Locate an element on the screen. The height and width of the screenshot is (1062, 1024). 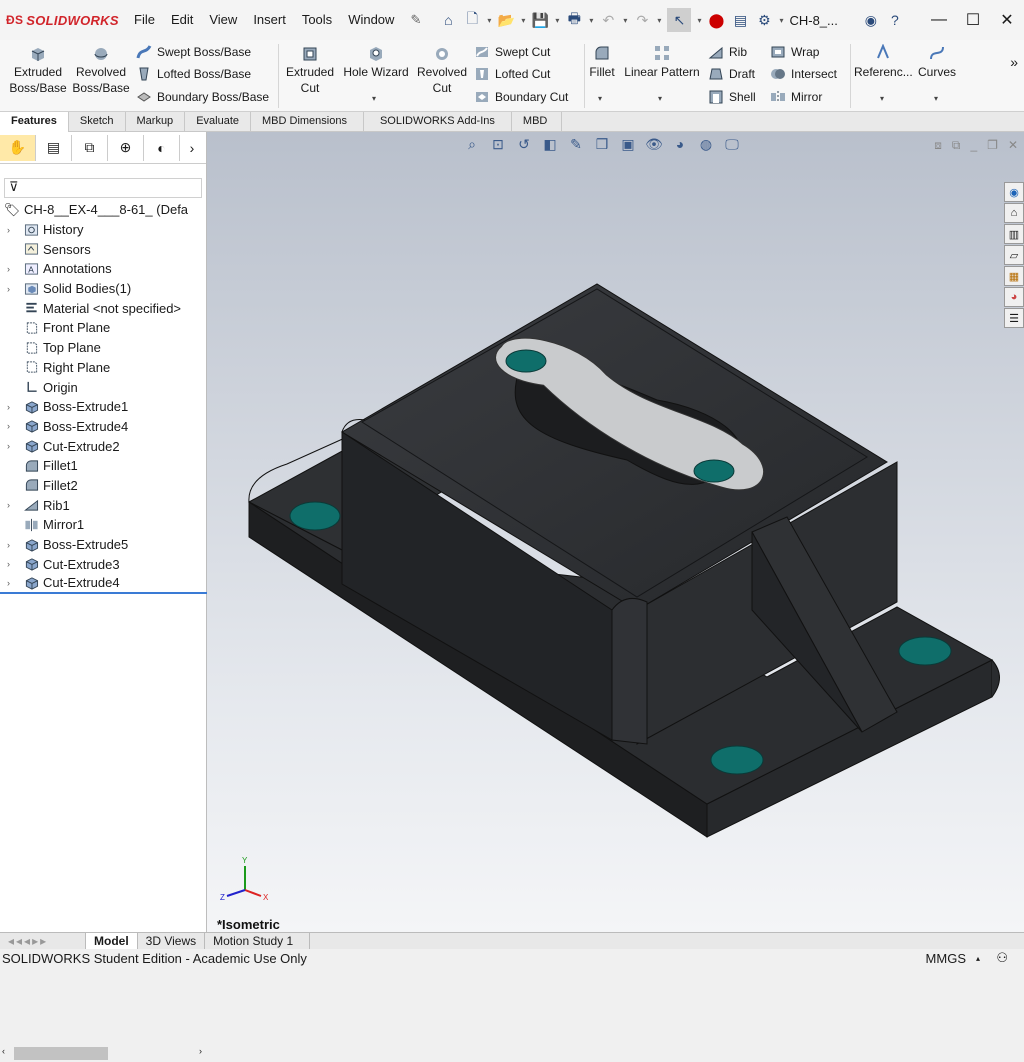
open-icon: 📂 is located at coordinates (506, 20).